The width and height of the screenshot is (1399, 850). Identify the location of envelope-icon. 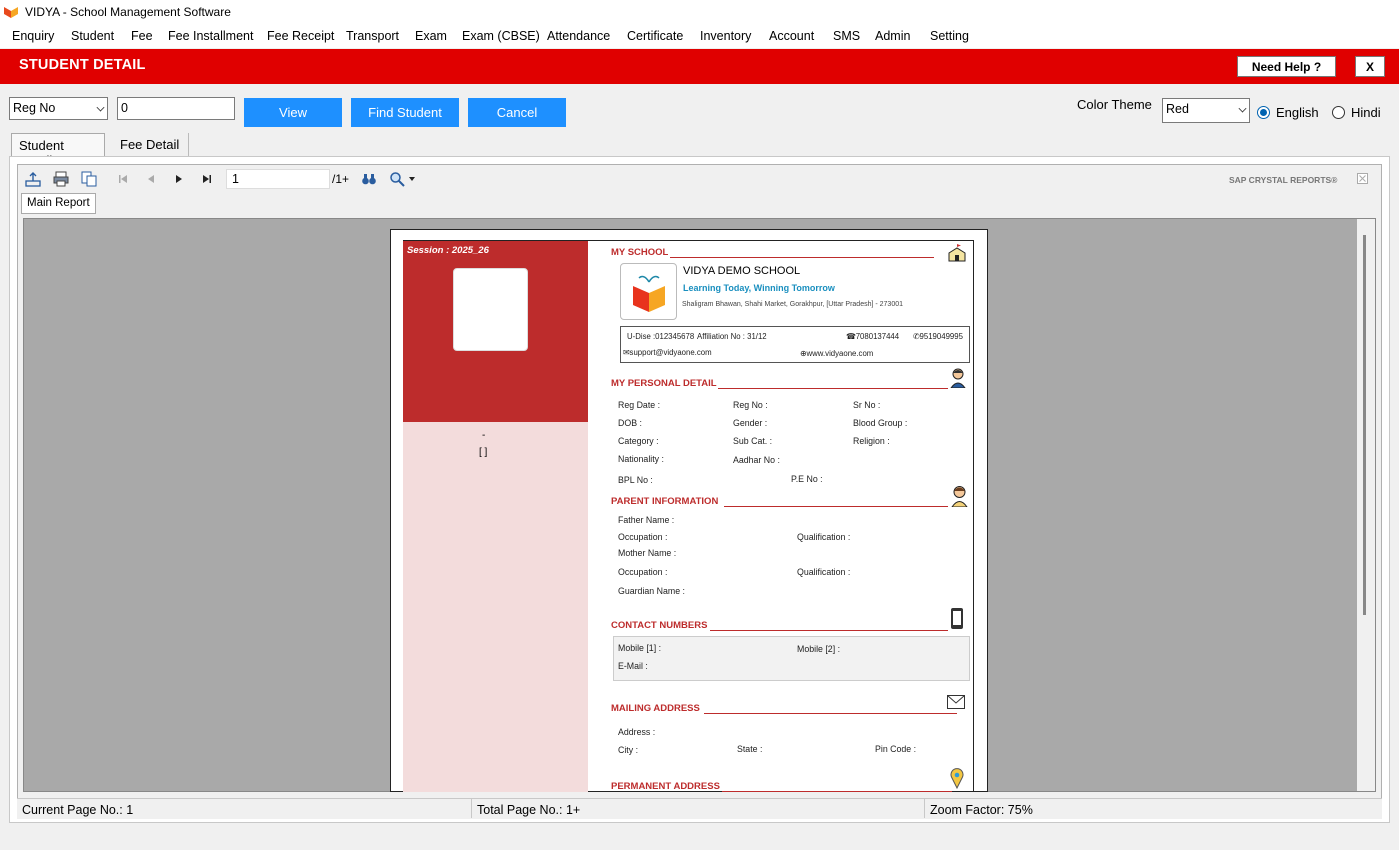
(956, 702).